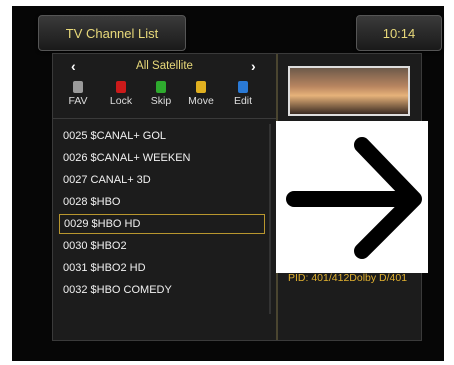  I want to click on satellite-label: All Satellite, so click(164, 66).